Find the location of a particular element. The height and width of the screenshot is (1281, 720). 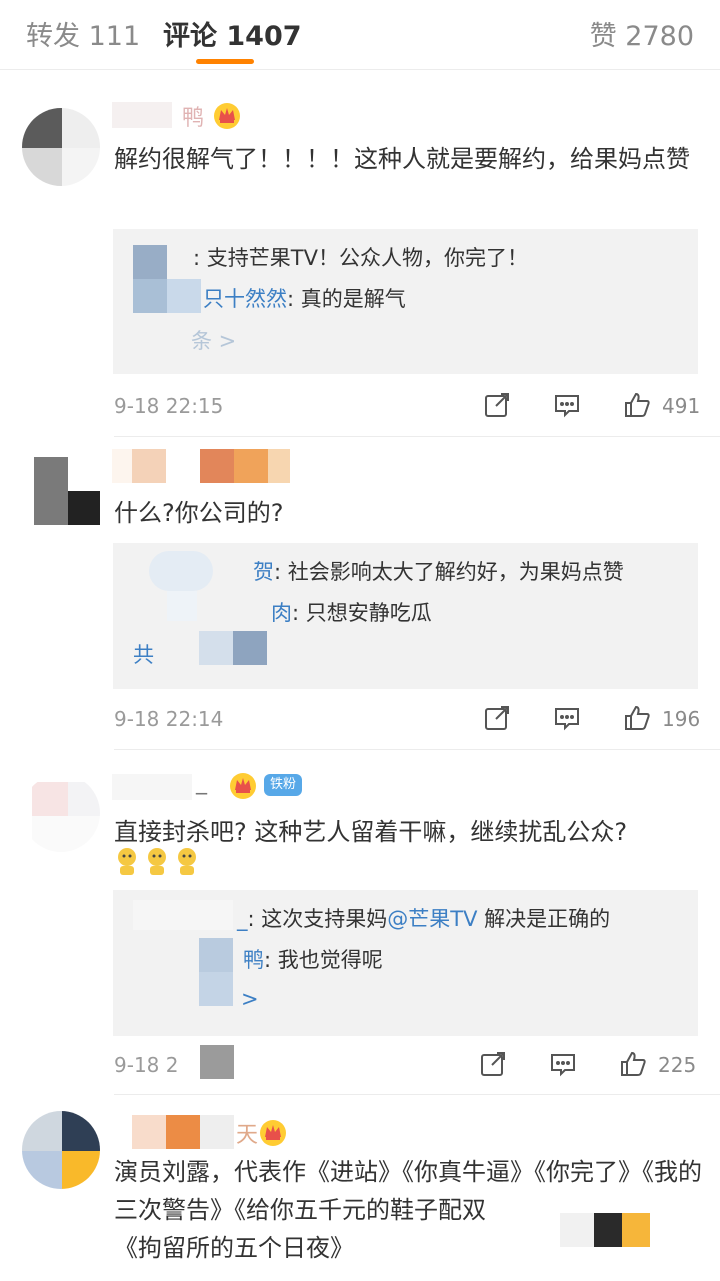

reply-text: : 支持芒果TV！公众人物，你完了！ is located at coordinates (360, 258).